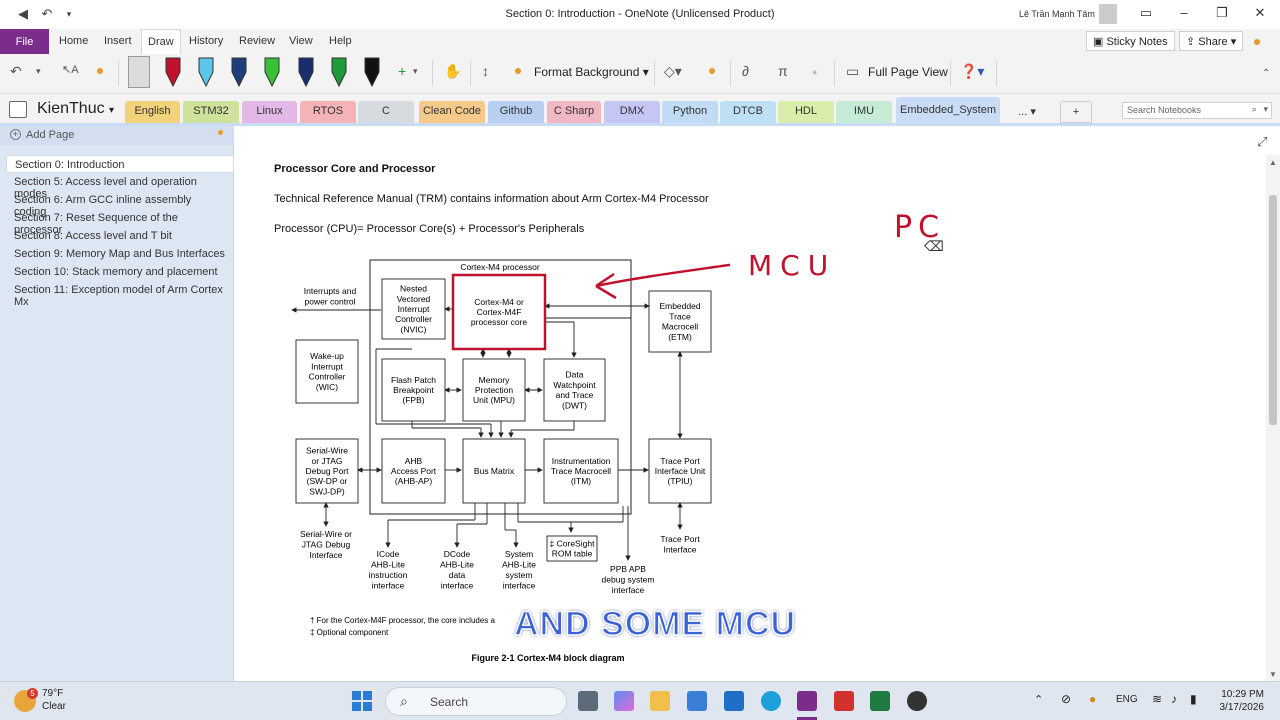 Image resolution: width=1280 pixels, height=720 pixels. Describe the element at coordinates (574, 112) in the screenshot. I see `section-tab: C Sharp` at that location.